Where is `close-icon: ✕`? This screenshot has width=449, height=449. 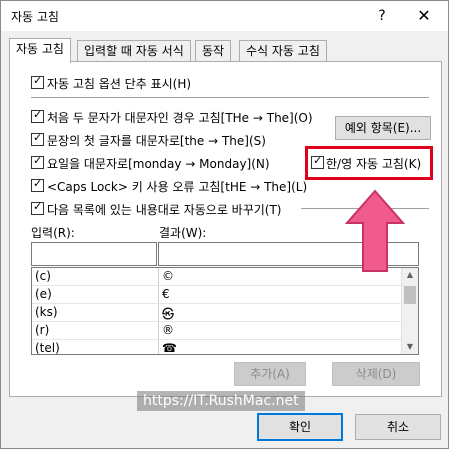 close-icon: ✕ is located at coordinates (424, 16).